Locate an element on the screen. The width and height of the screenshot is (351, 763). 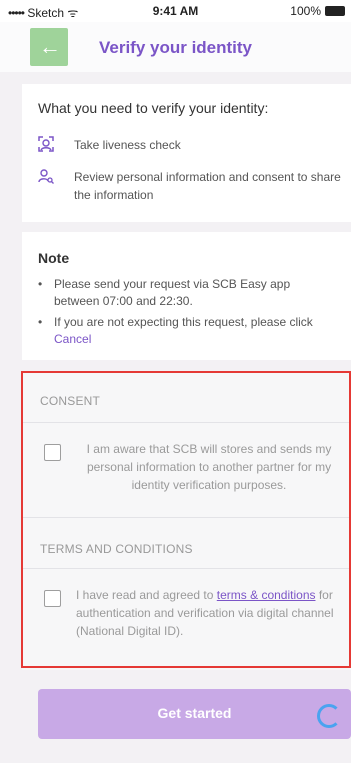
liveness-icon is located at coordinates (46, 144).